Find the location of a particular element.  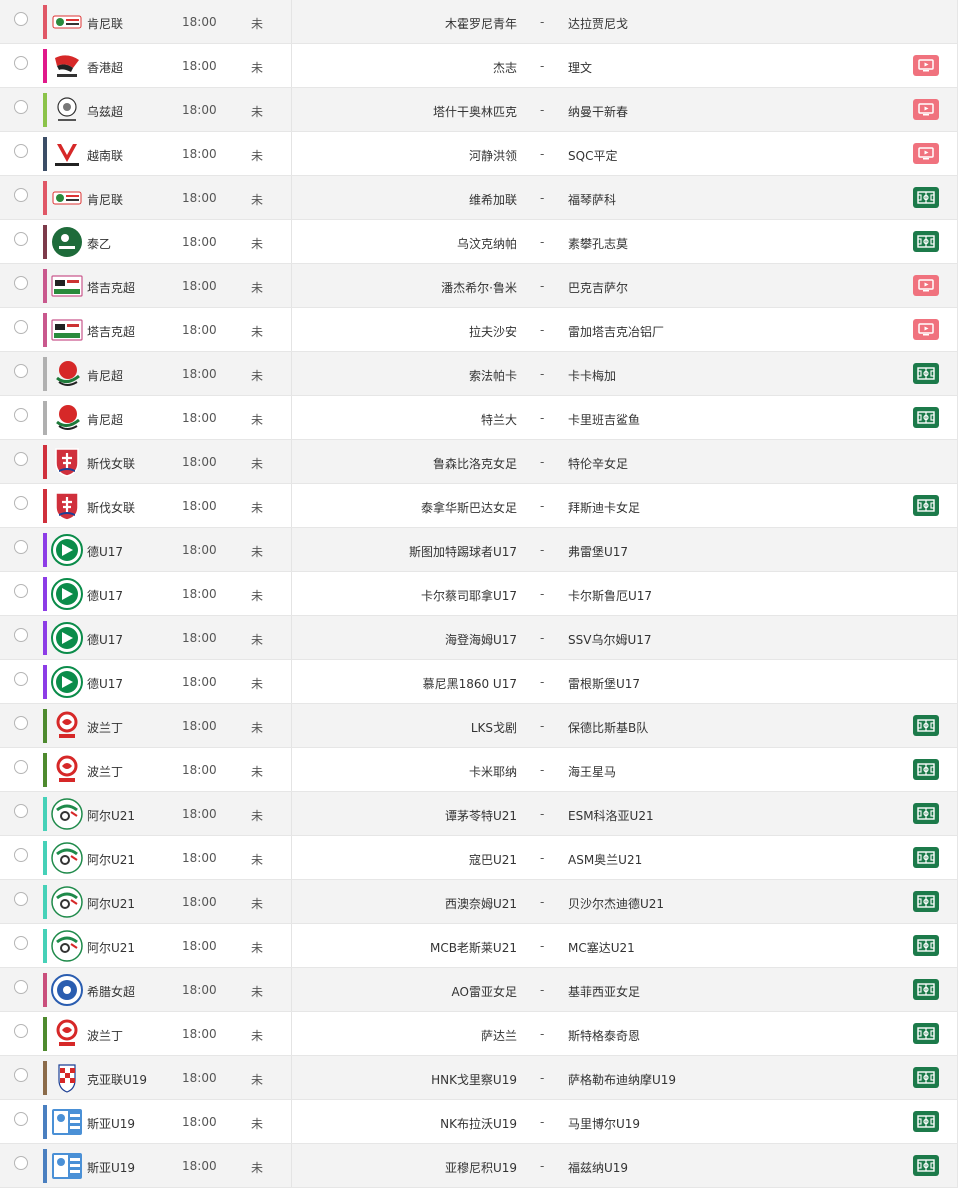

home-team: 鲁森比洛克女足 is located at coordinates (475, 463).